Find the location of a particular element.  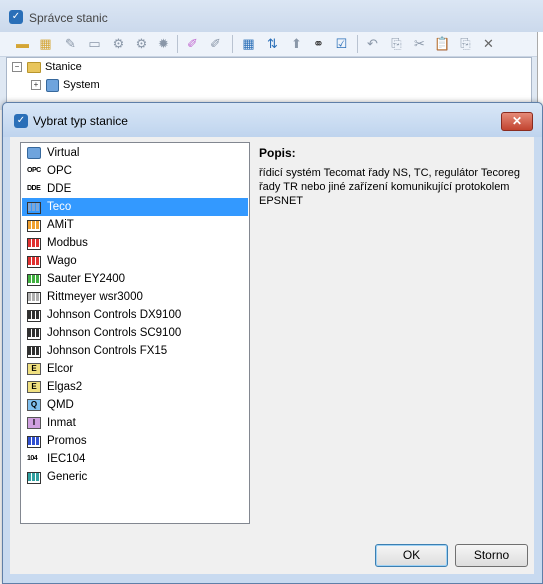

list-item-label: Modbus is located at coordinates (67, 243).